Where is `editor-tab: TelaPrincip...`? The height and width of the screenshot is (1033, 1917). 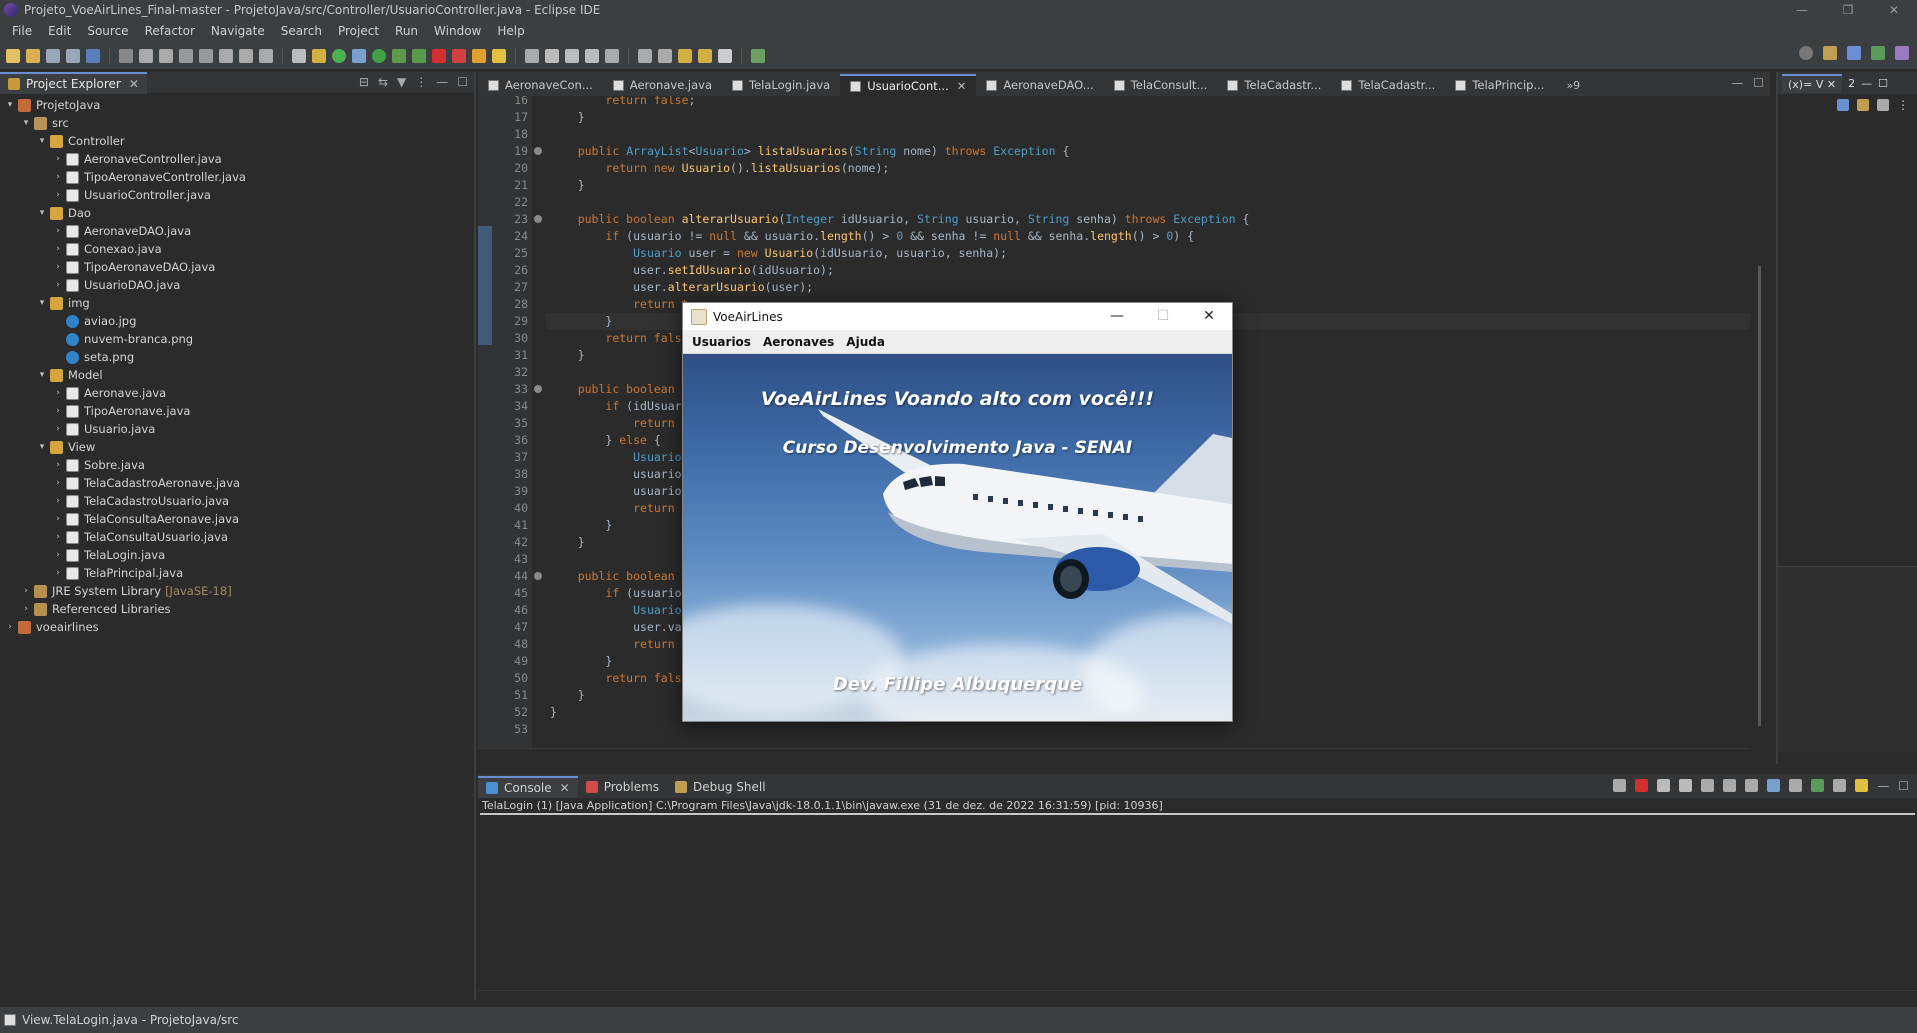 editor-tab: TelaPrincip... is located at coordinates (1499, 85).